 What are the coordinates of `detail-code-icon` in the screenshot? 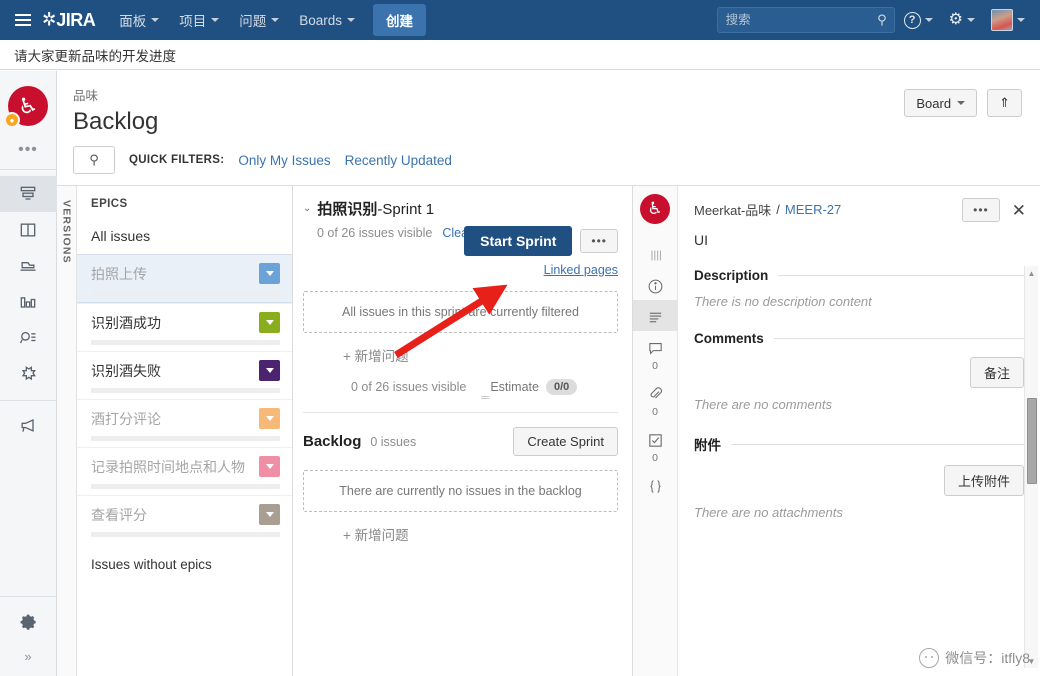 It's located at (655, 484).